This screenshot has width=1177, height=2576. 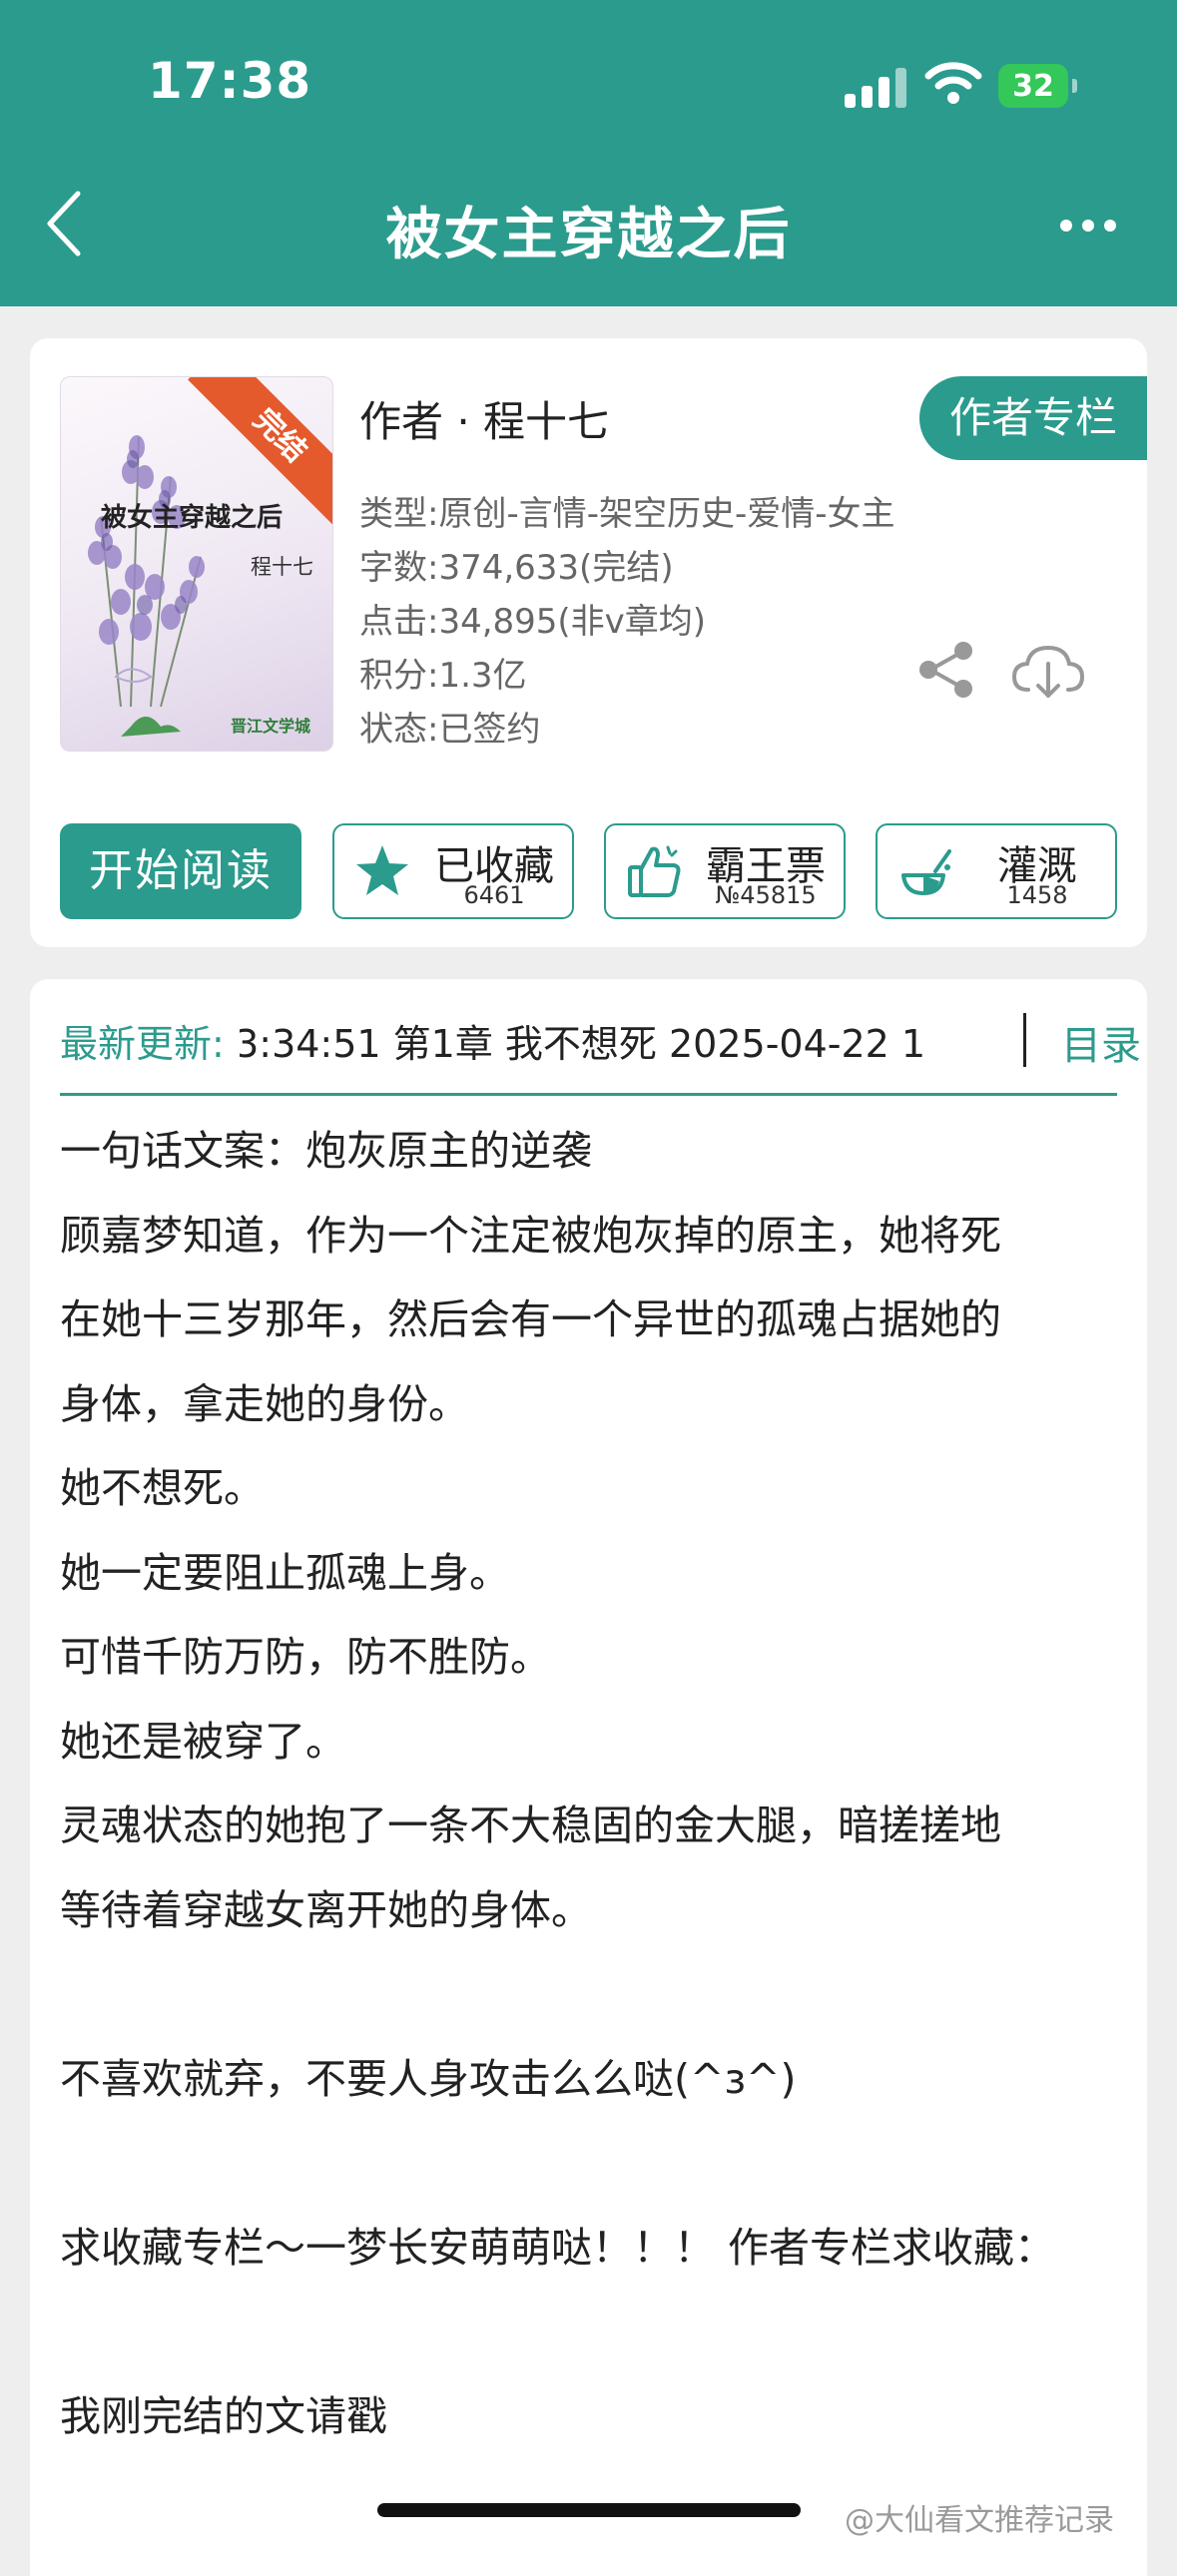 I want to click on cover-author: 程十七, so click(x=282, y=567).